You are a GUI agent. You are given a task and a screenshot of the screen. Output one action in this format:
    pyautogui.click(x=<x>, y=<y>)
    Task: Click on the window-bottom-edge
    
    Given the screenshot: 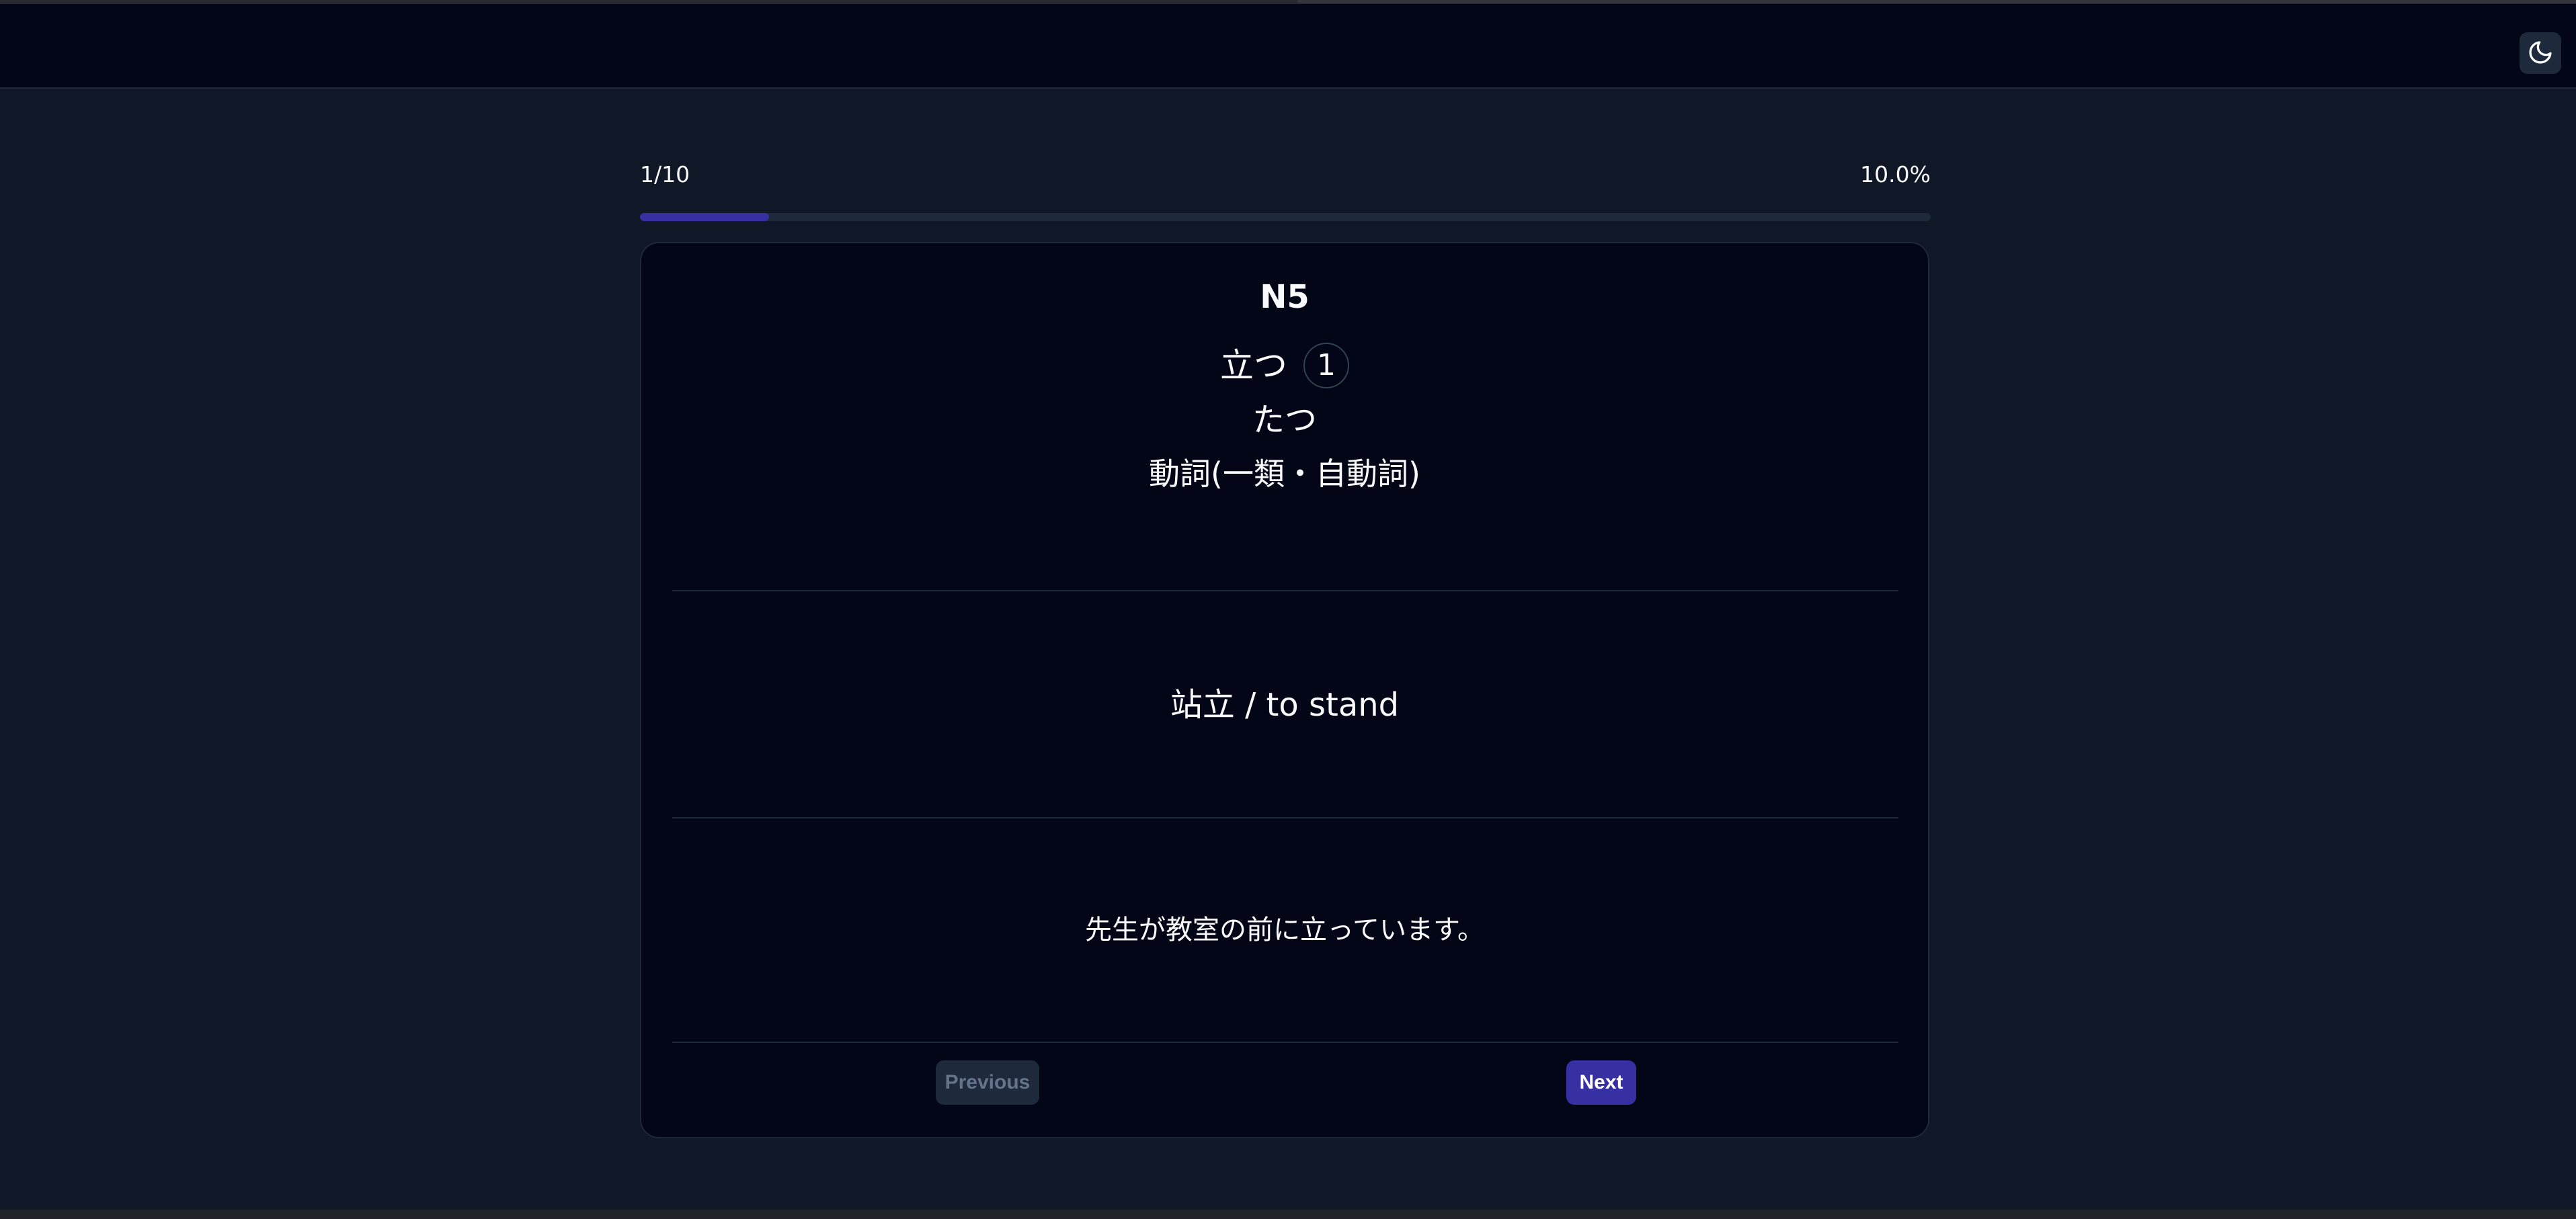 What is the action you would take?
    pyautogui.click(x=1288, y=1214)
    